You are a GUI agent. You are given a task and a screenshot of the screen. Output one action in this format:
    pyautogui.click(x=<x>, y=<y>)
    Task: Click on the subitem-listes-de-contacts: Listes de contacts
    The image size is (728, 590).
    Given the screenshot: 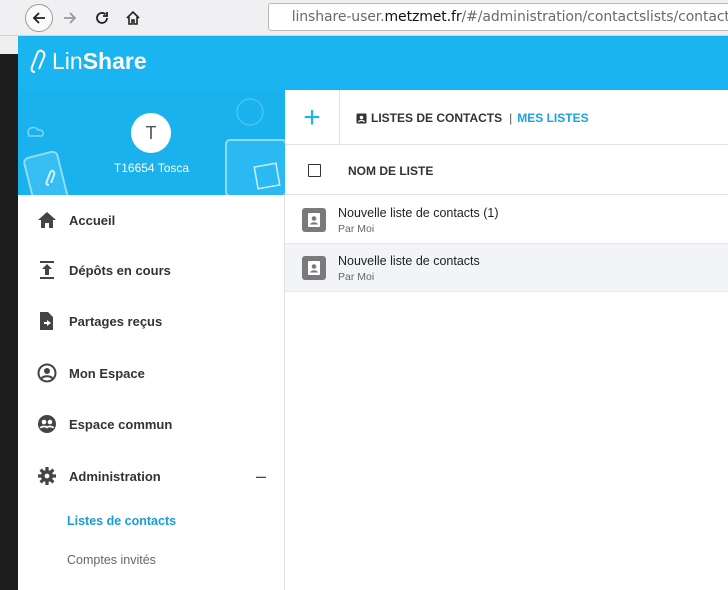 What is the action you would take?
    pyautogui.click(x=121, y=521)
    